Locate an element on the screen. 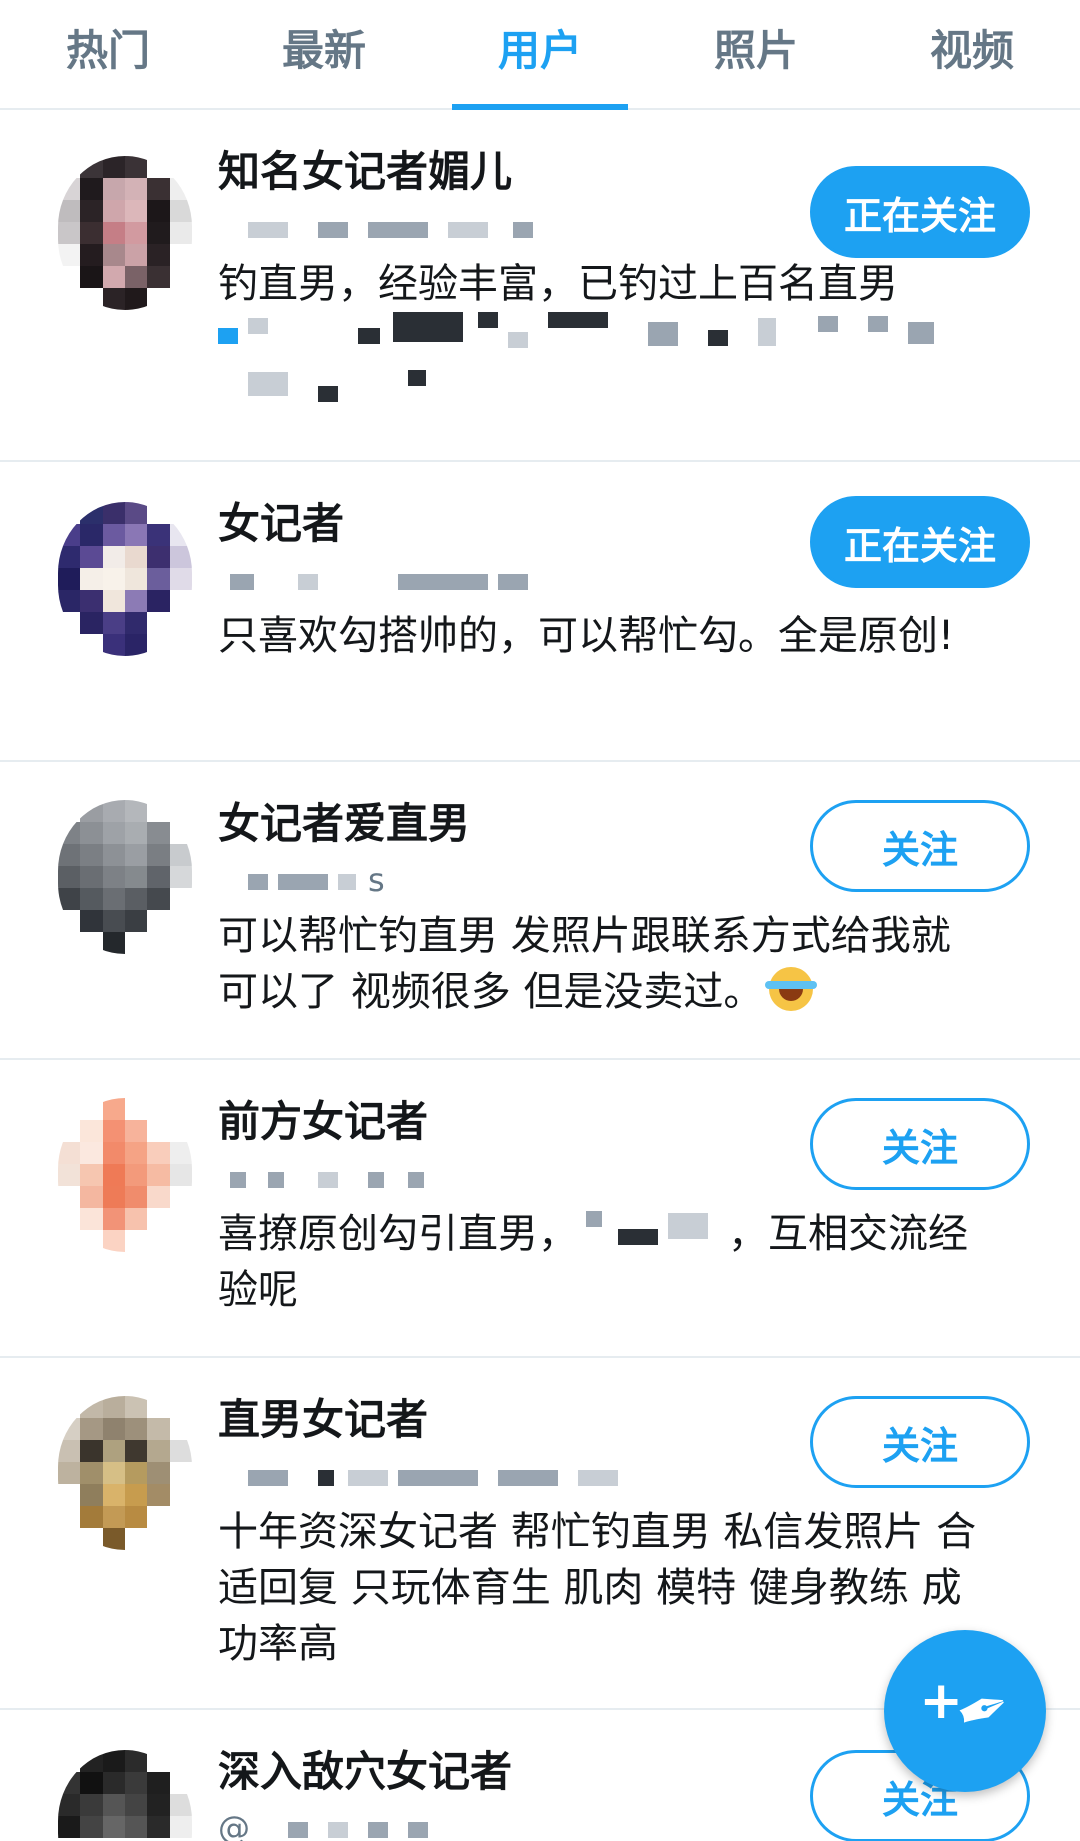  joy-emoji is located at coordinates (791, 989).